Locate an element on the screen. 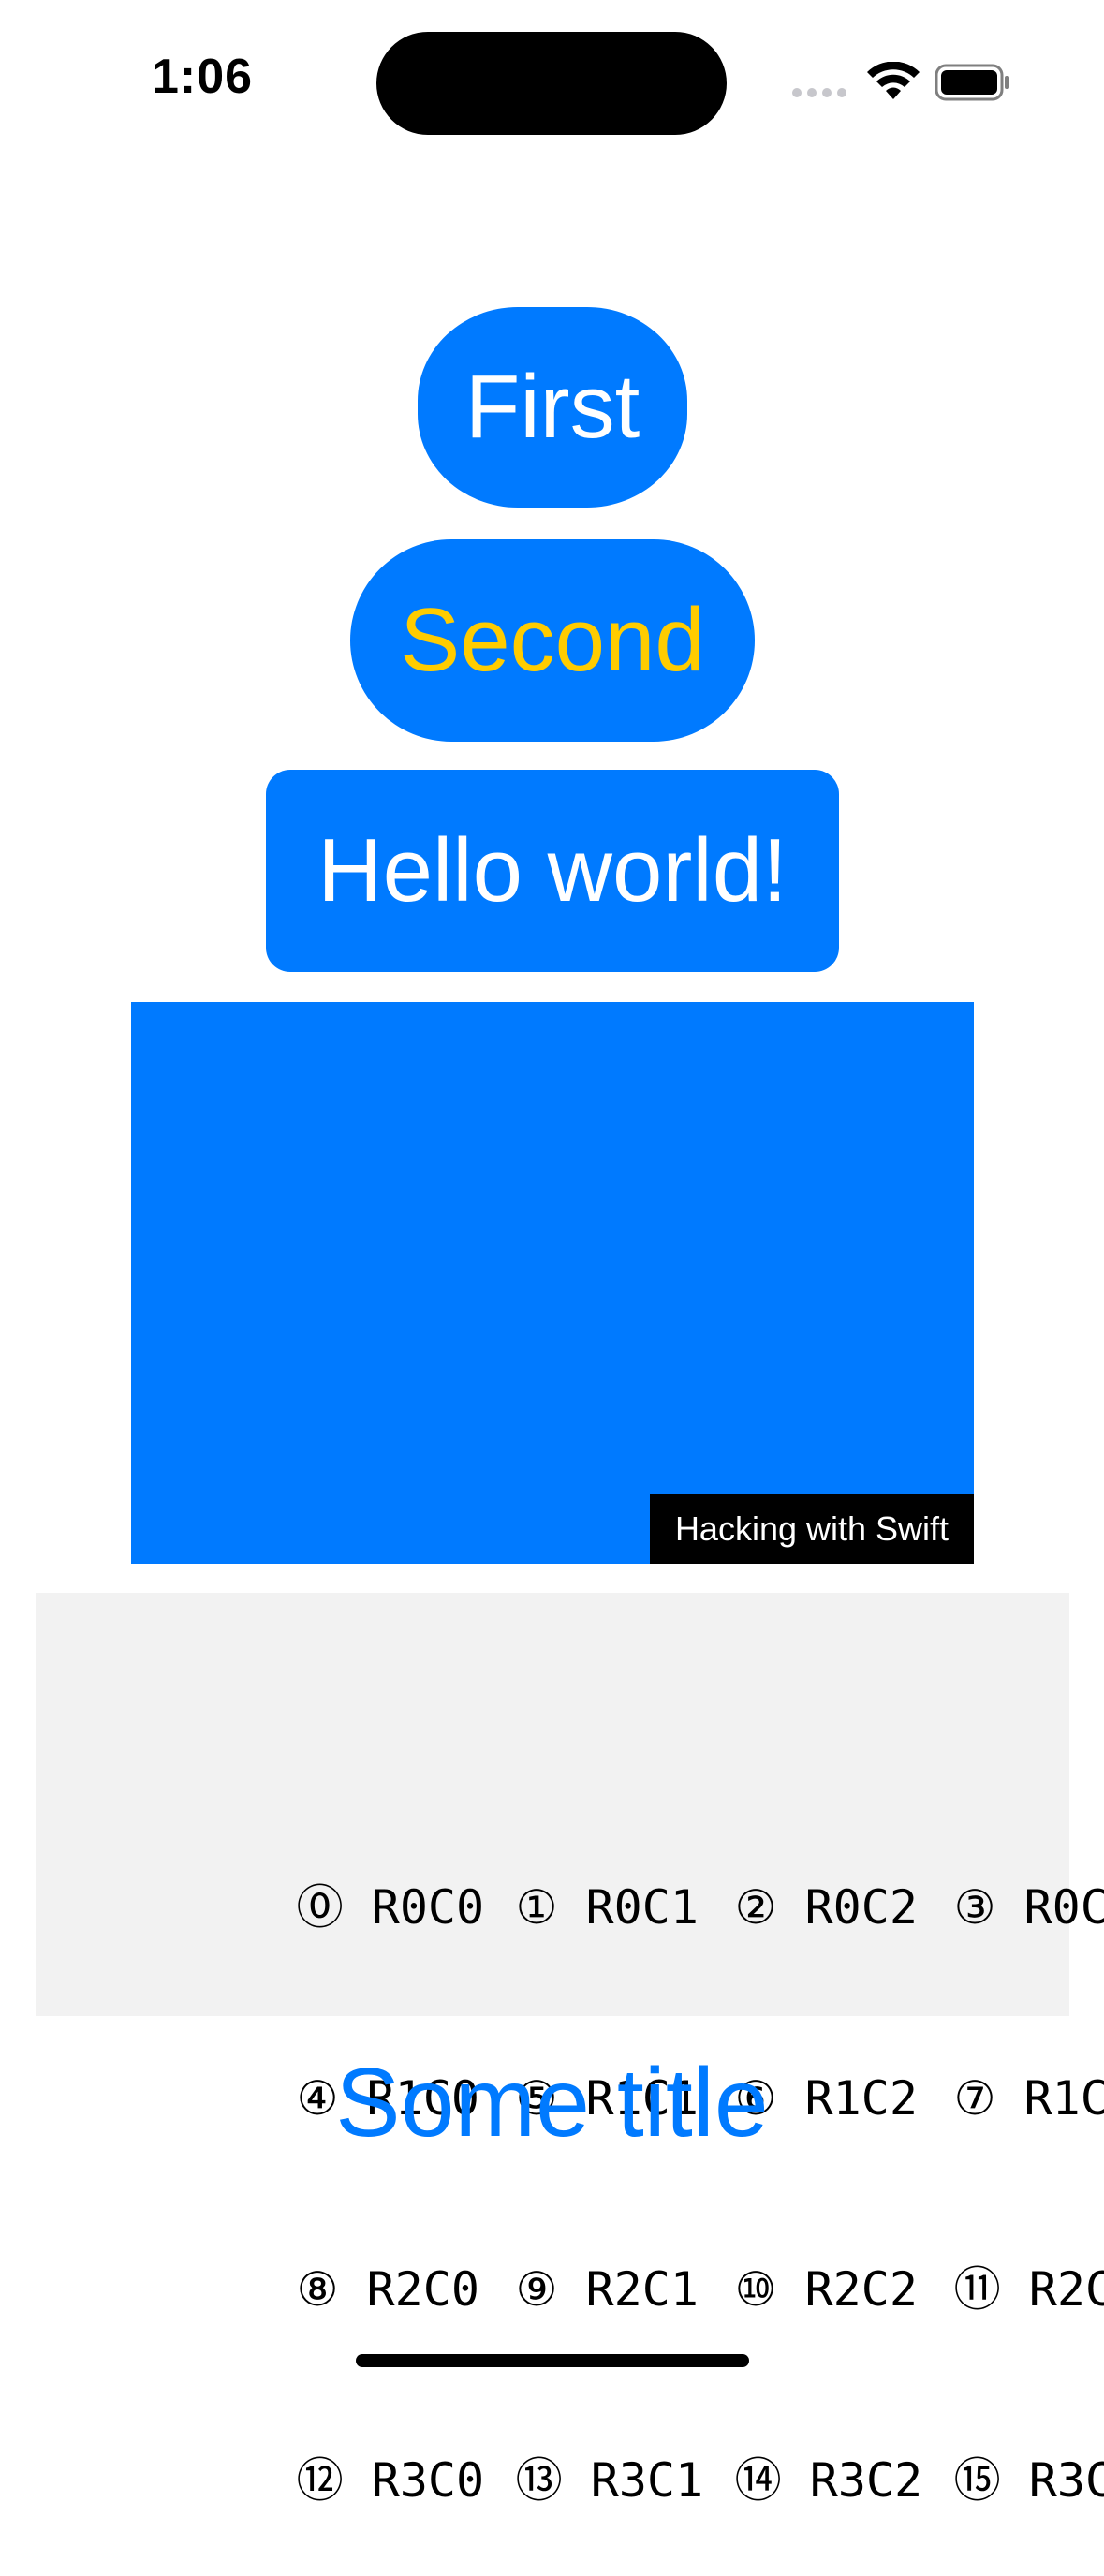  status-time: 1:06 is located at coordinates (203, 77).